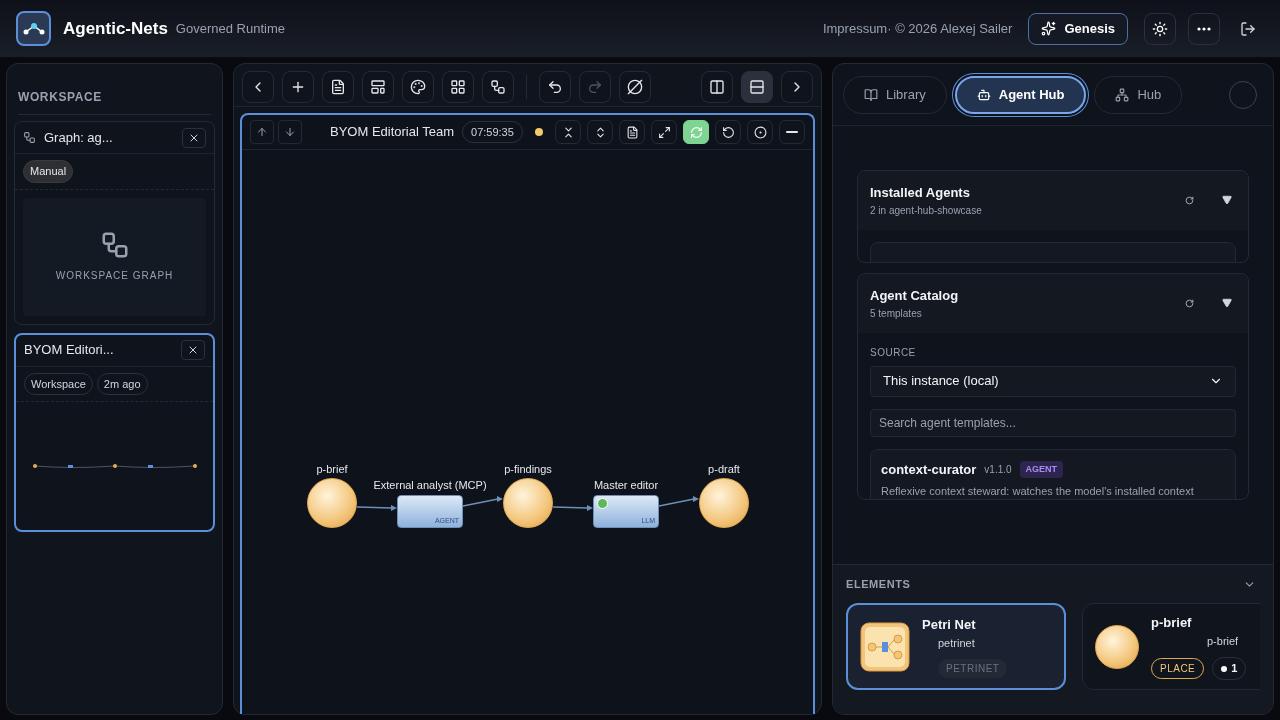  I want to click on panel-tab: Agent Hub, so click(1020, 94).